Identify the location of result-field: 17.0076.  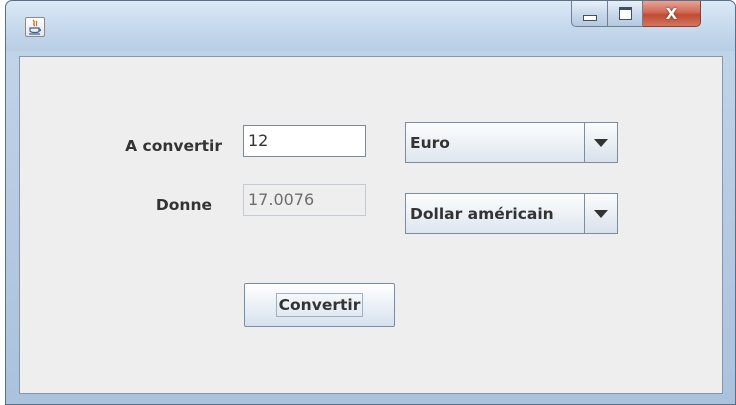
(304, 200).